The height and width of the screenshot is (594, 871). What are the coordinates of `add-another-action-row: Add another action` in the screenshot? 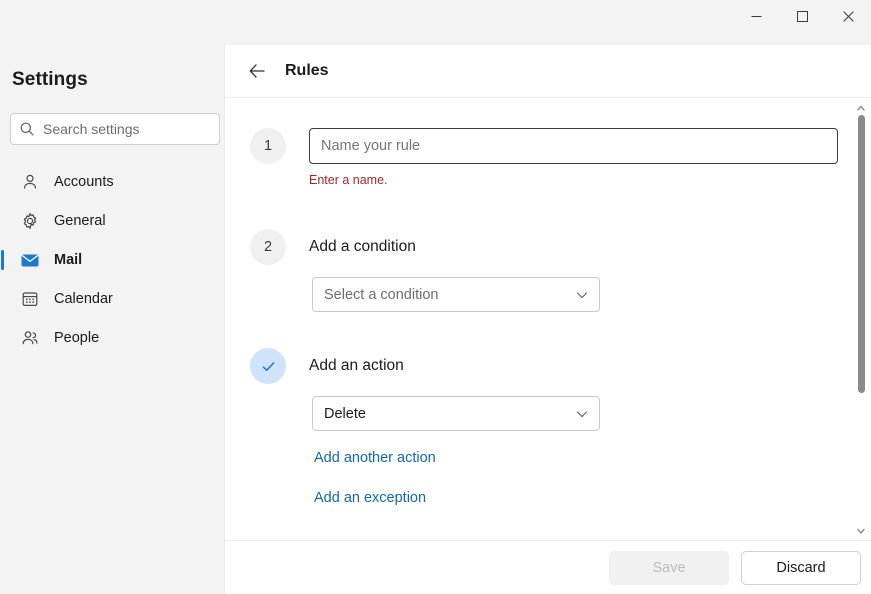 It's located at (592, 458).